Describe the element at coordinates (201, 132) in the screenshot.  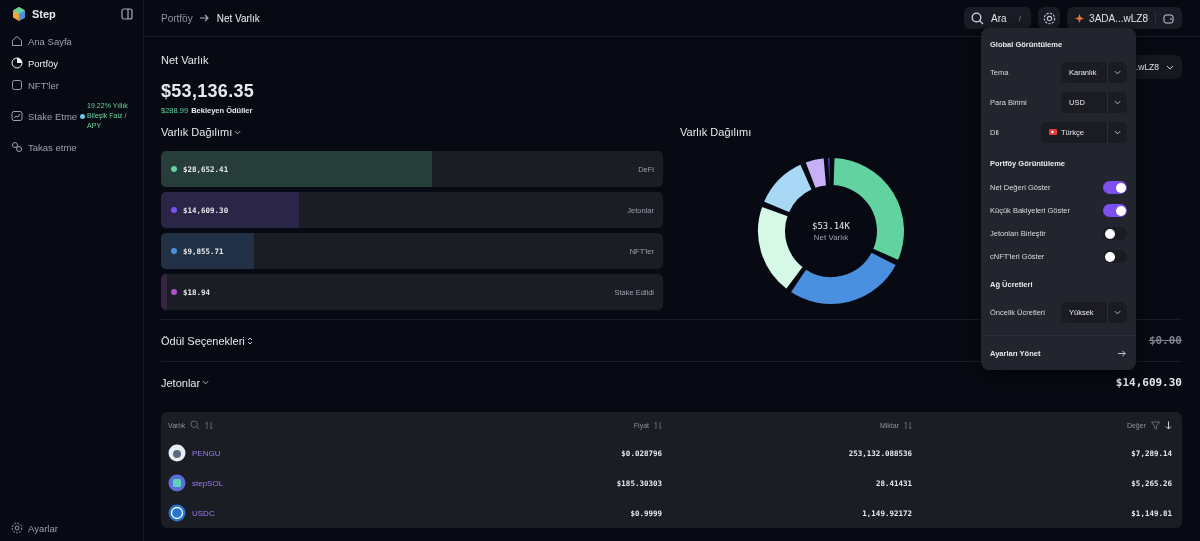
I see `allocation-dropdown: Varlık Dağılımı` at that location.